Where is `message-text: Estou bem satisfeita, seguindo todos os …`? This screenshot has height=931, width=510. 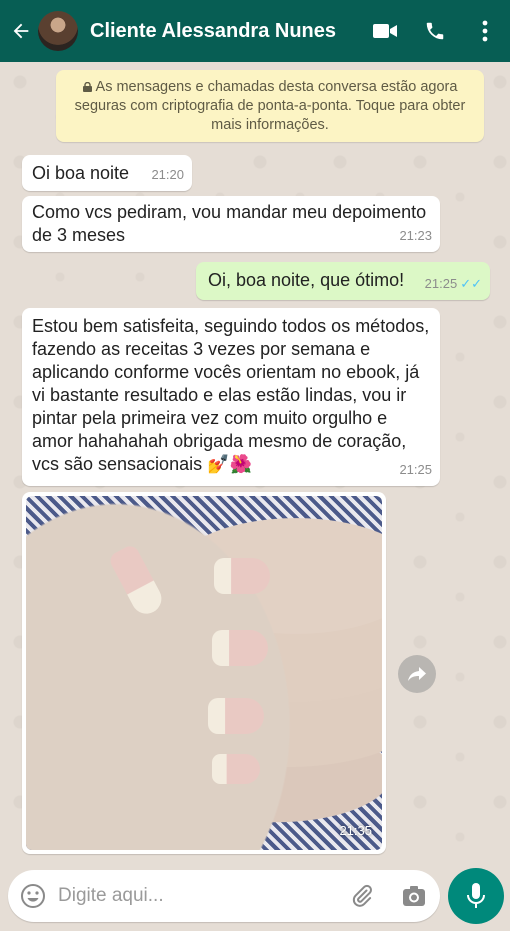 message-text: Estou bem satisfeita, seguindo todos os … is located at coordinates (231, 395).